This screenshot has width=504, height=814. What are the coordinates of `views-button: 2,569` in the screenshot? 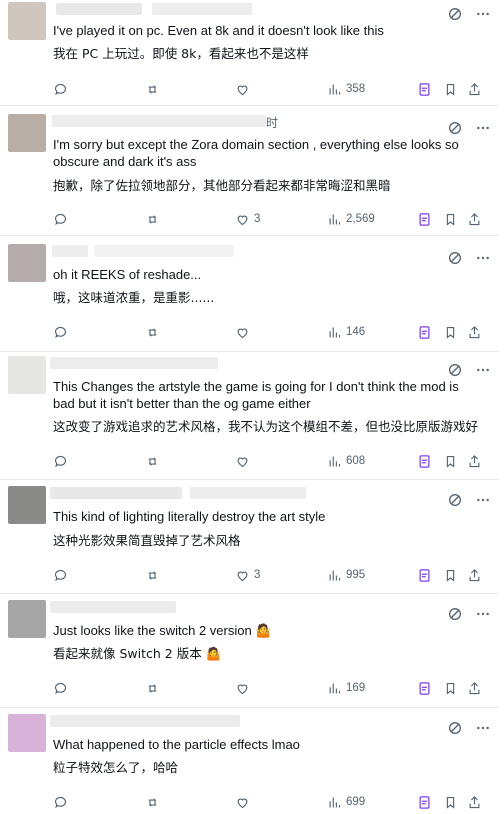 It's located at (351, 219).